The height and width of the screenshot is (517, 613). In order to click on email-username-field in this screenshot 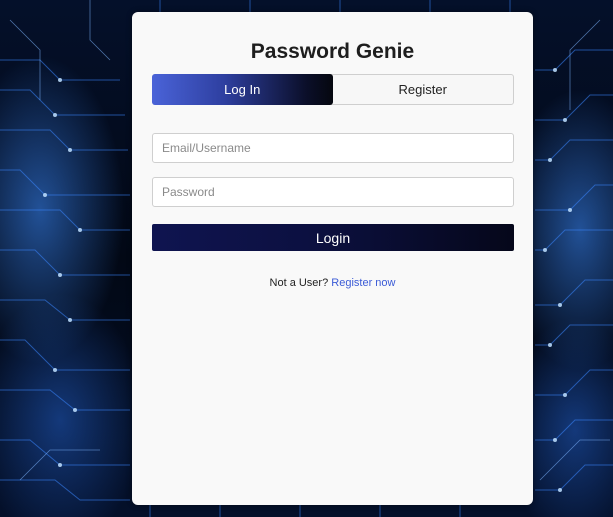, I will do `click(333, 148)`.